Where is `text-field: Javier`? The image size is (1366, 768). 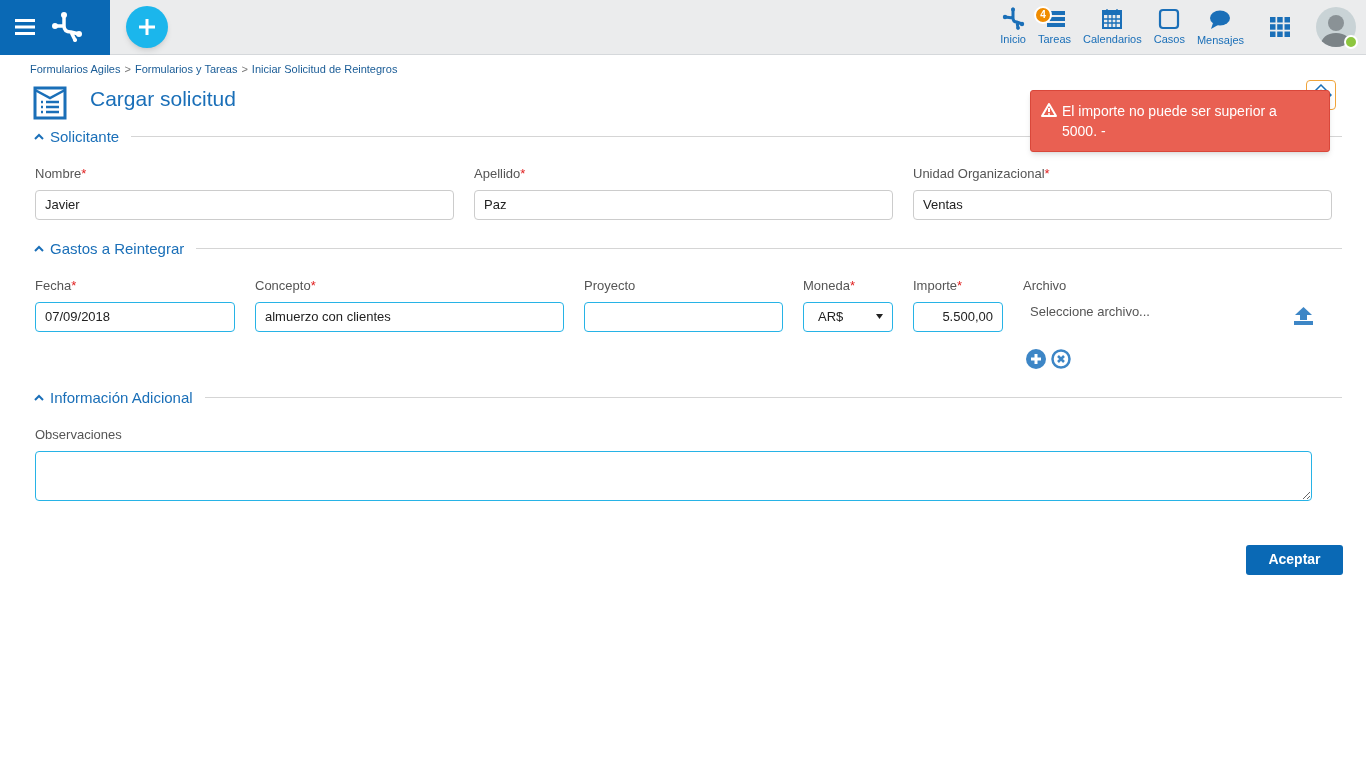
text-field: Javier is located at coordinates (244, 204).